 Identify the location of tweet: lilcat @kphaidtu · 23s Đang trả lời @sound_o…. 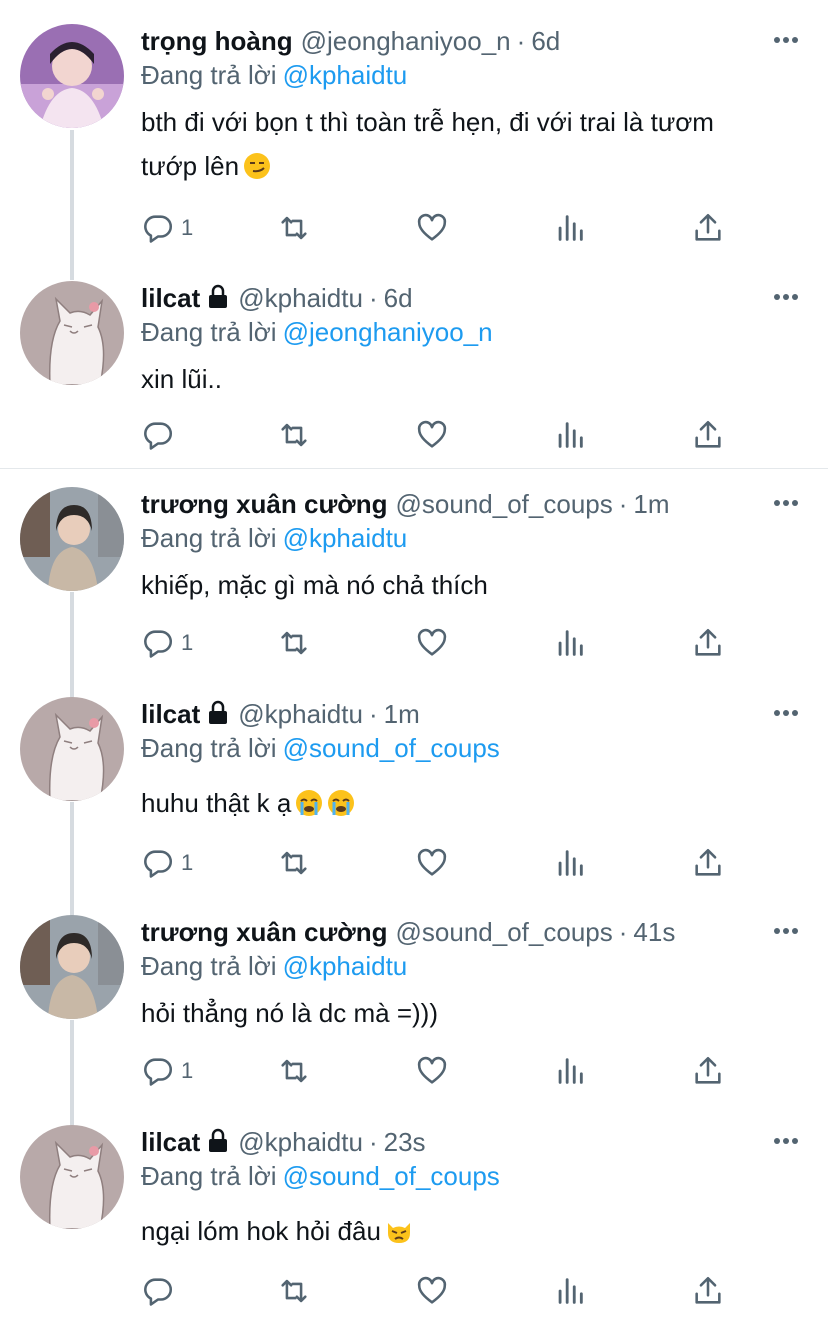
(414, 1220).